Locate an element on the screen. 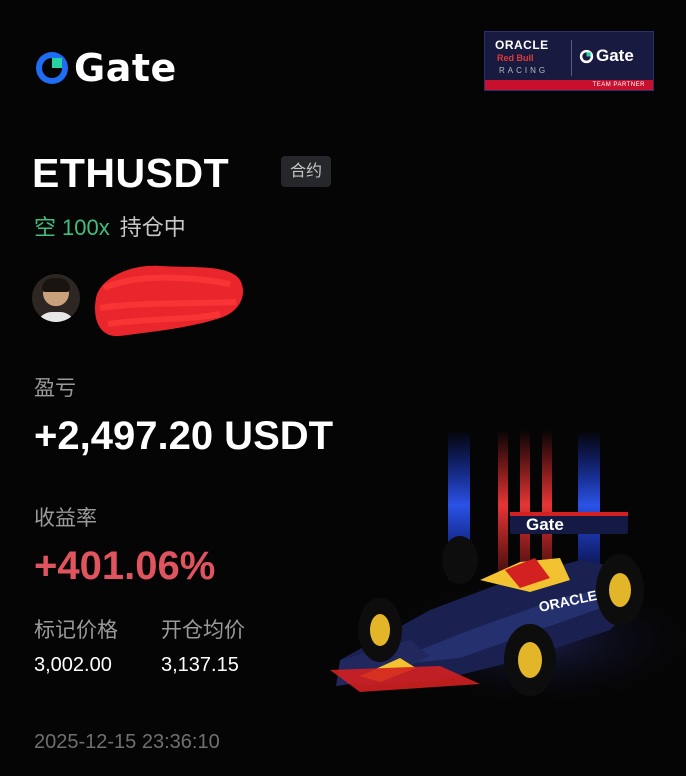  gate-logo-icon is located at coordinates (52, 68).